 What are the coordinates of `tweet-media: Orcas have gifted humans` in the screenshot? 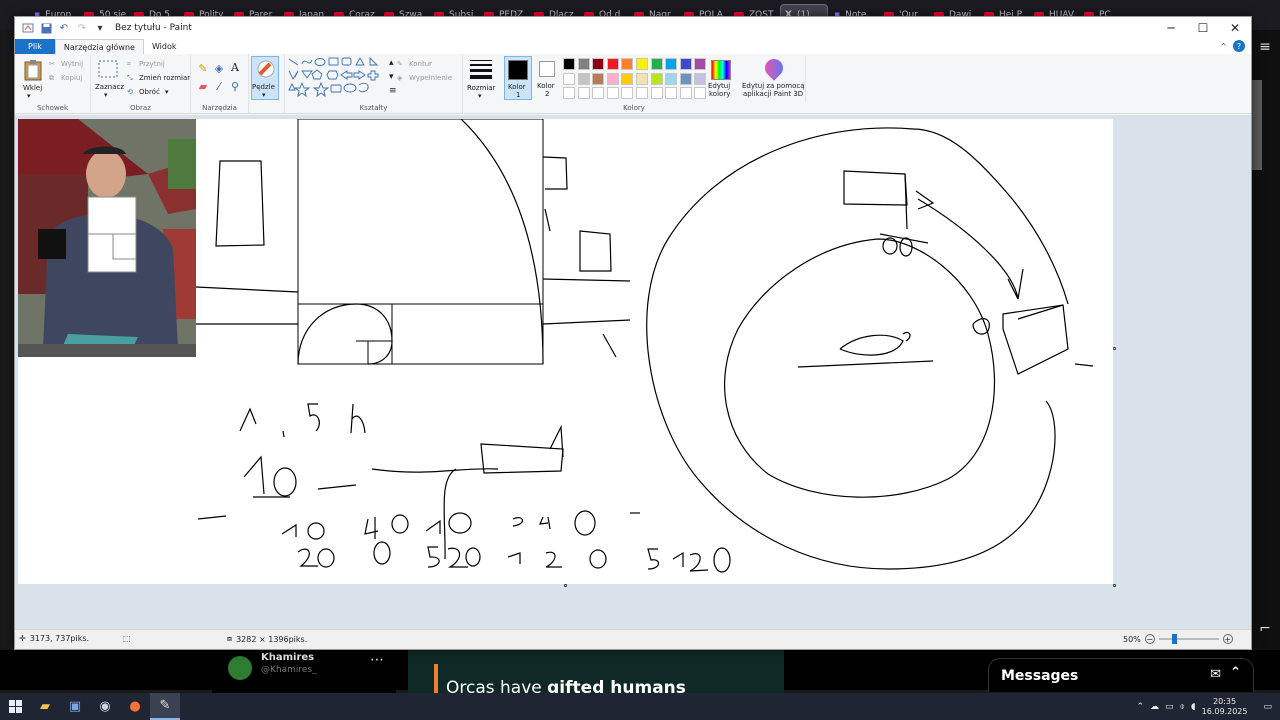 It's located at (596, 672).